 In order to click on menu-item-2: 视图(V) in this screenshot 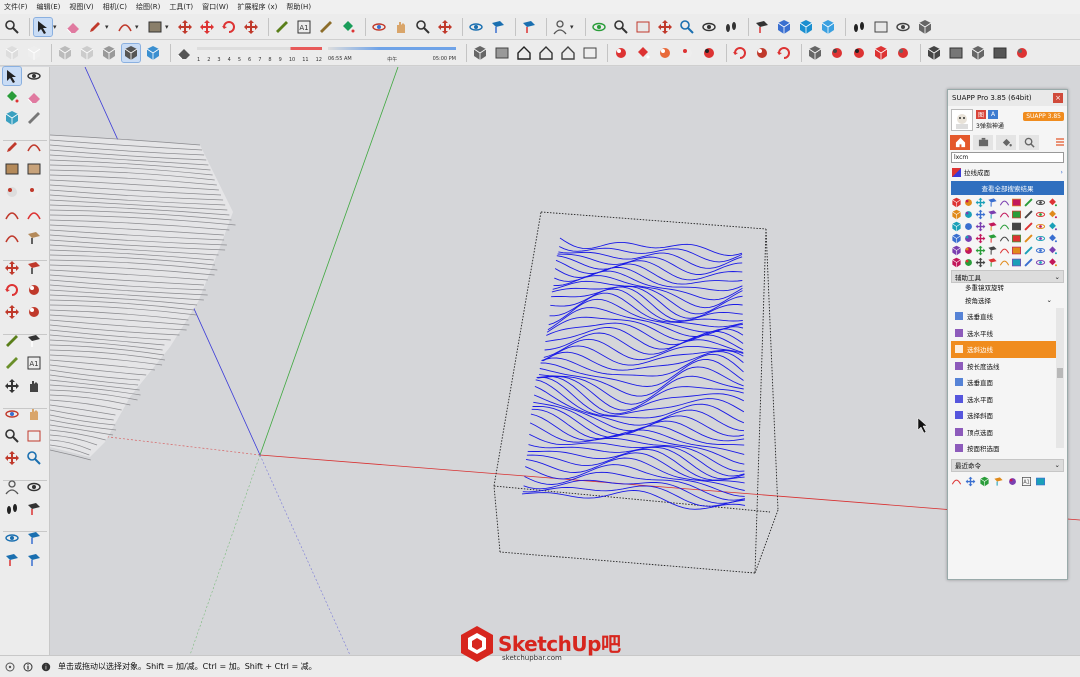, I will do `click(81, 7)`.